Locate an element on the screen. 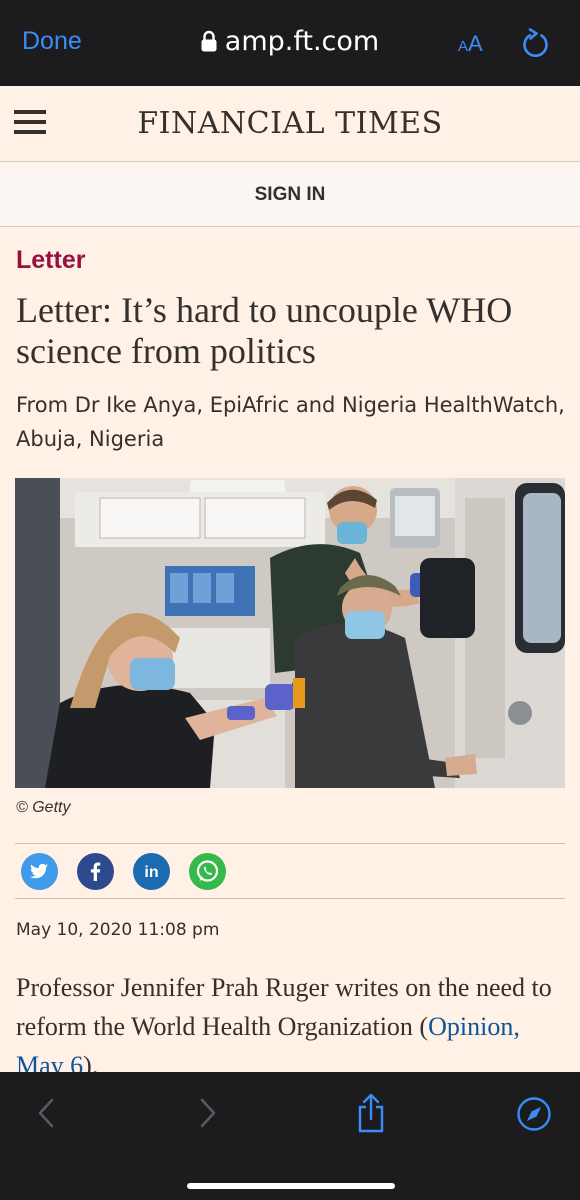 The height and width of the screenshot is (1200, 580). back-icon is located at coordinates (46, 1115).